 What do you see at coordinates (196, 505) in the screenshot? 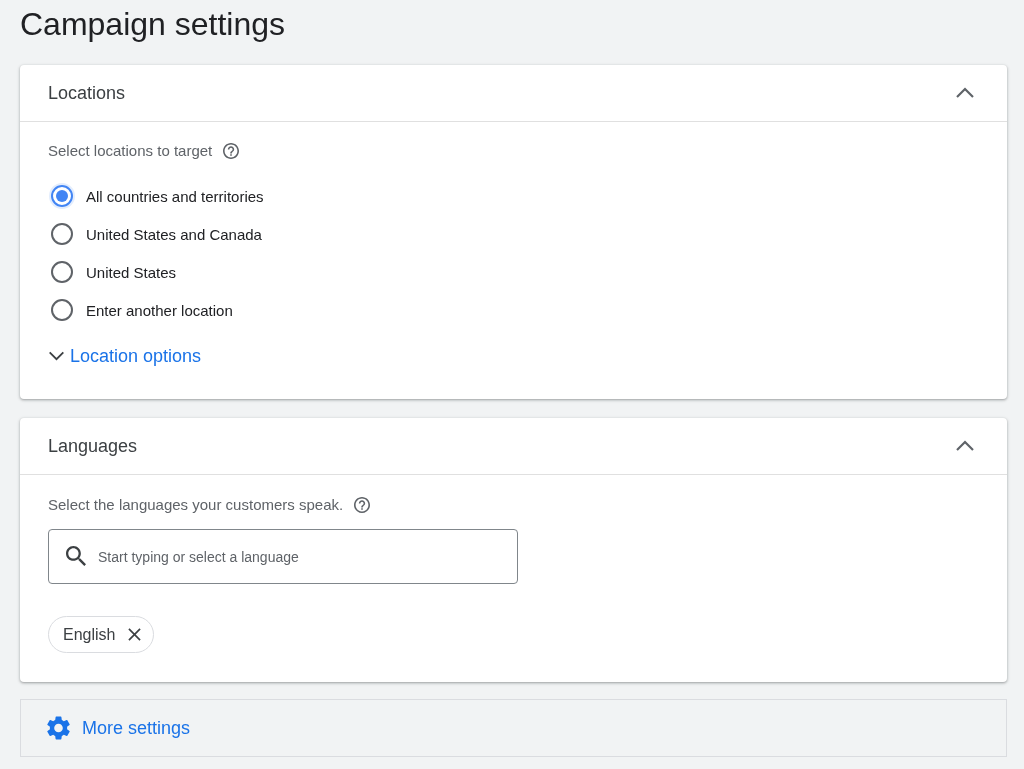
I see `section-prompt: Select the languages your customers speak.` at bounding box center [196, 505].